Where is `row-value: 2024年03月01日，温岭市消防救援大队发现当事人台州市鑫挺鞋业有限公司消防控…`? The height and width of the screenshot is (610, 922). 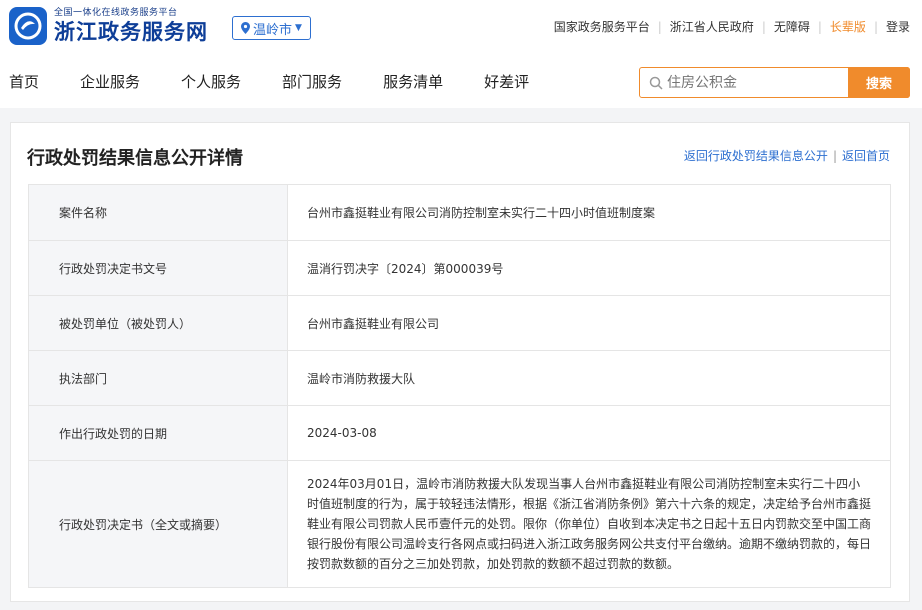
row-value: 2024年03月01日，温岭市消防救援大队发现当事人台州市鑫挺鞋业有限公司消防控… is located at coordinates (589, 524).